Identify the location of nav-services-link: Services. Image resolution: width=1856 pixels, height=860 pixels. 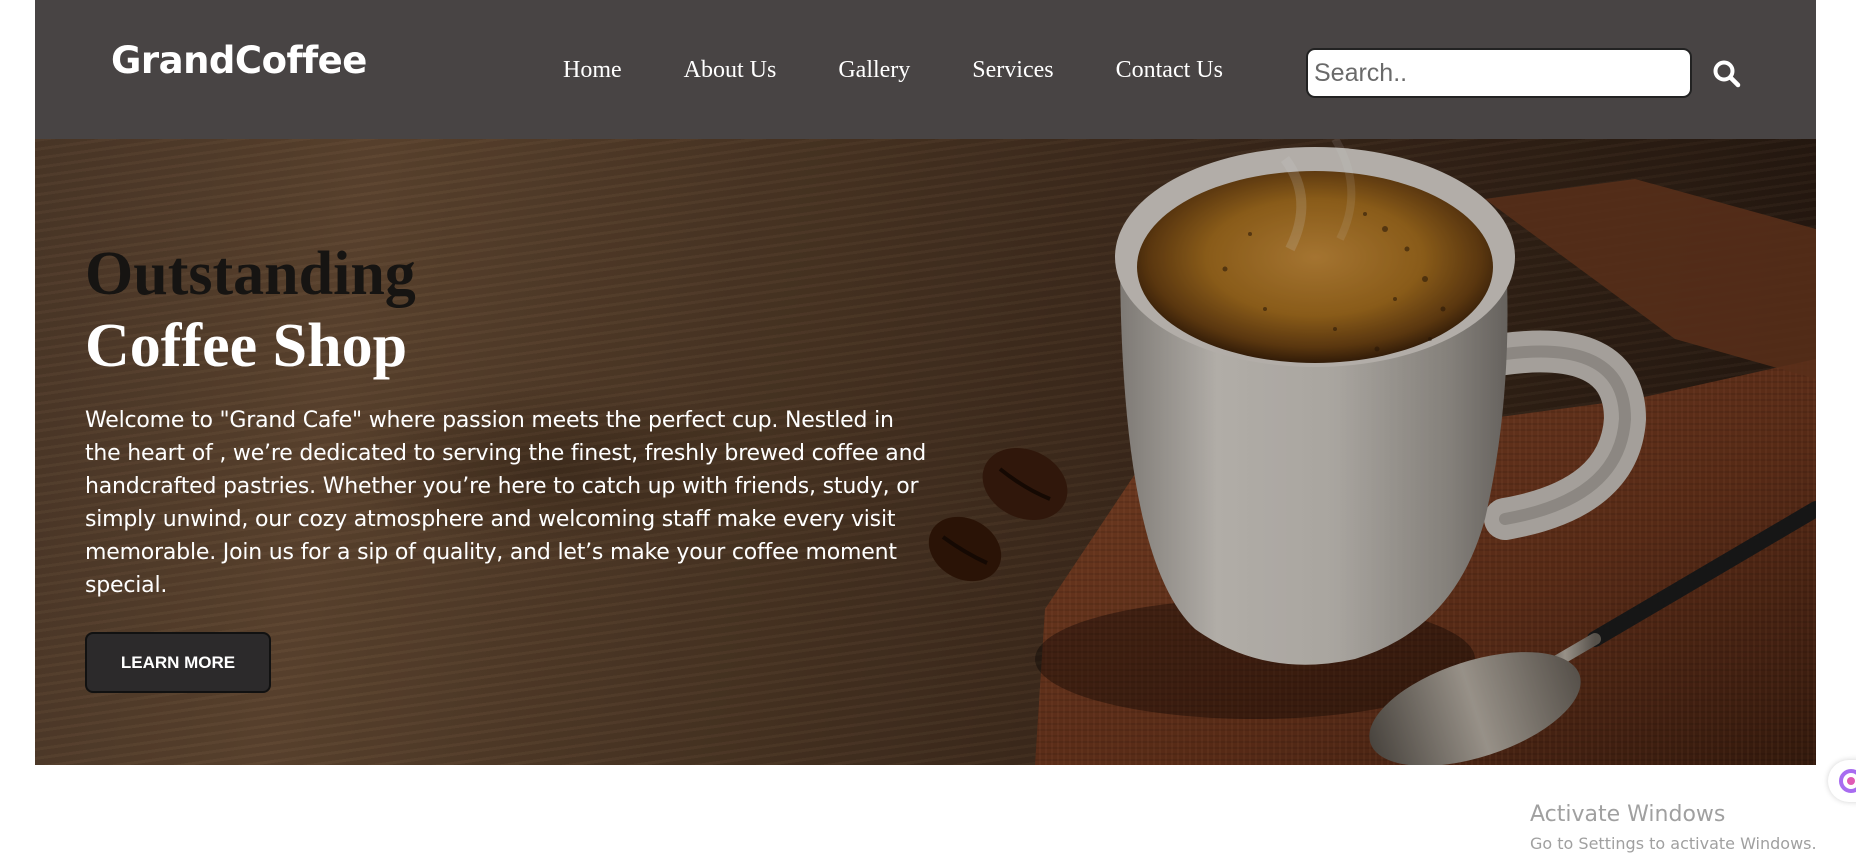
(1012, 70).